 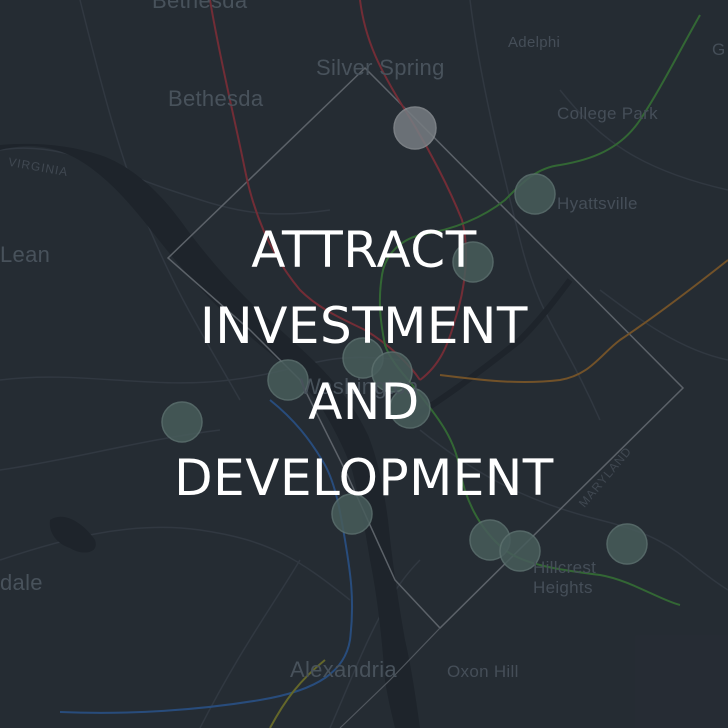 What do you see at coordinates (364, 478) in the screenshot?
I see `headline-line-4: DEVELOPMENT` at bounding box center [364, 478].